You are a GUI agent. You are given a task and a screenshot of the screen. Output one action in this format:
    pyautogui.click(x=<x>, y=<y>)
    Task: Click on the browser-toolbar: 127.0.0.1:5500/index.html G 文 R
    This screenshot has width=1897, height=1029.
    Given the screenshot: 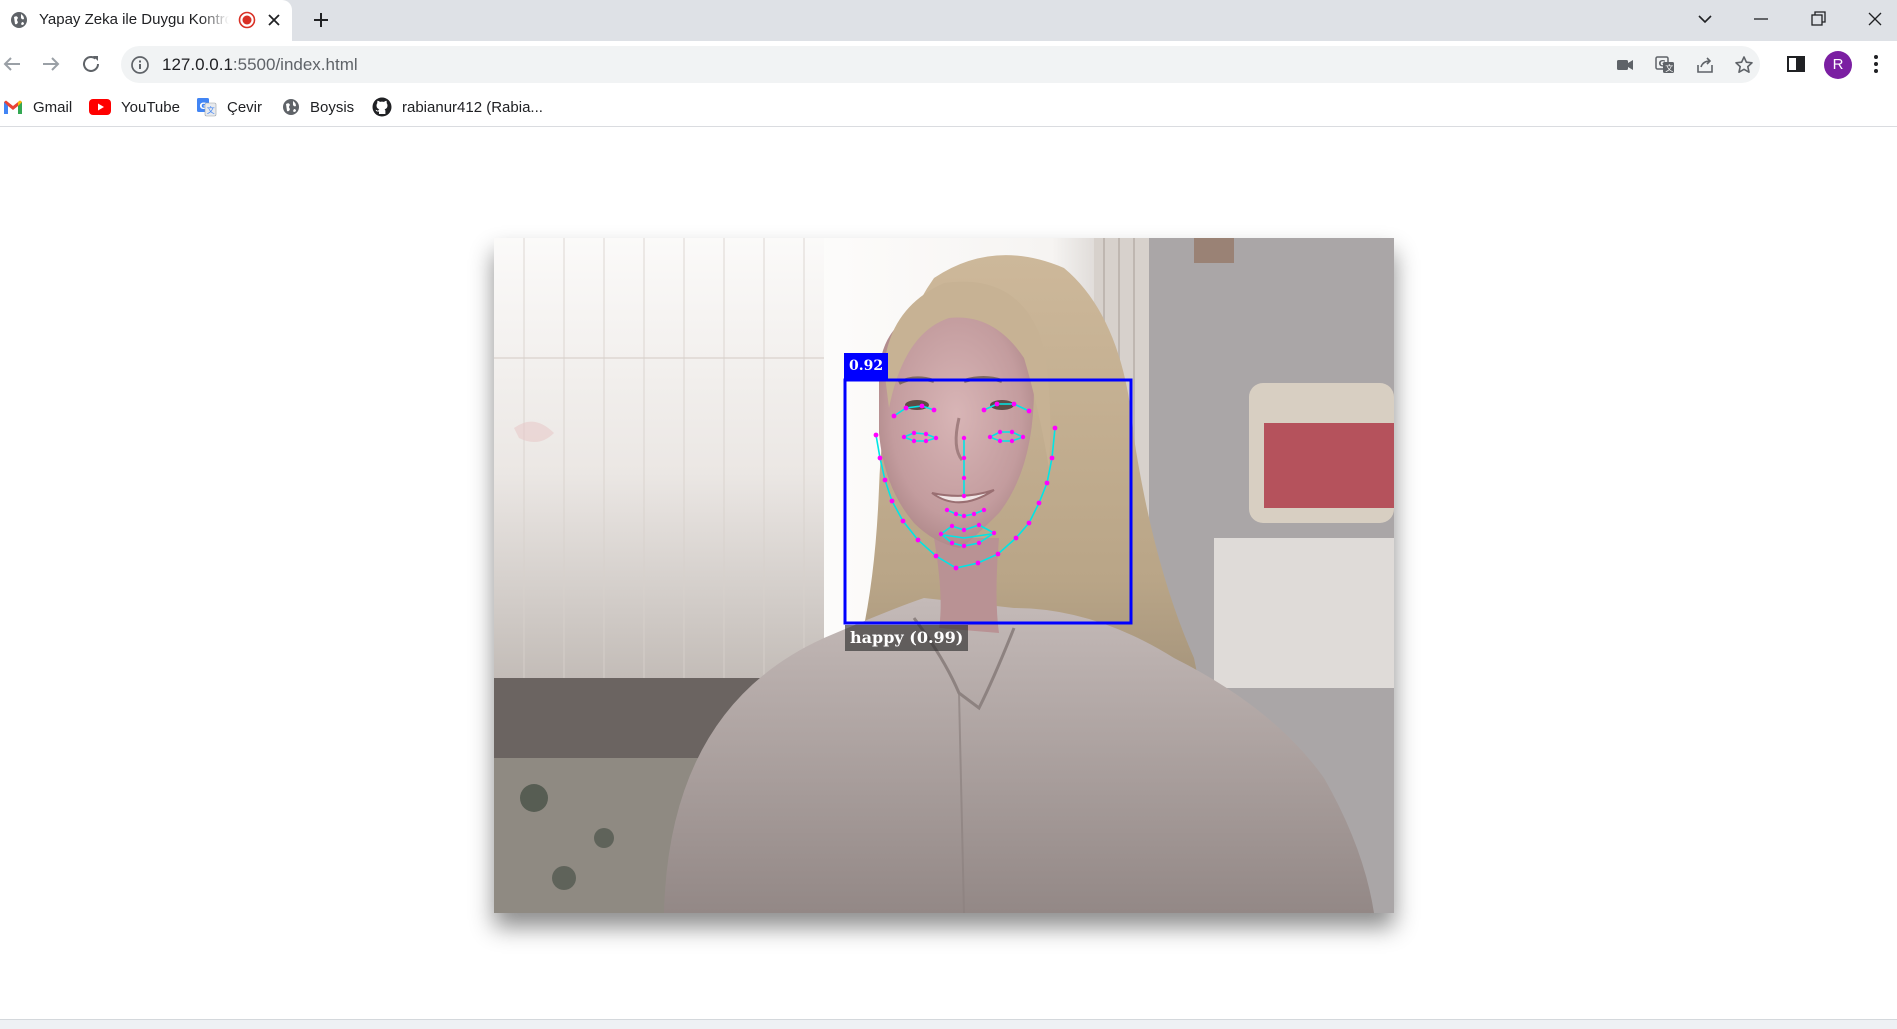 What is the action you would take?
    pyautogui.click(x=948, y=64)
    